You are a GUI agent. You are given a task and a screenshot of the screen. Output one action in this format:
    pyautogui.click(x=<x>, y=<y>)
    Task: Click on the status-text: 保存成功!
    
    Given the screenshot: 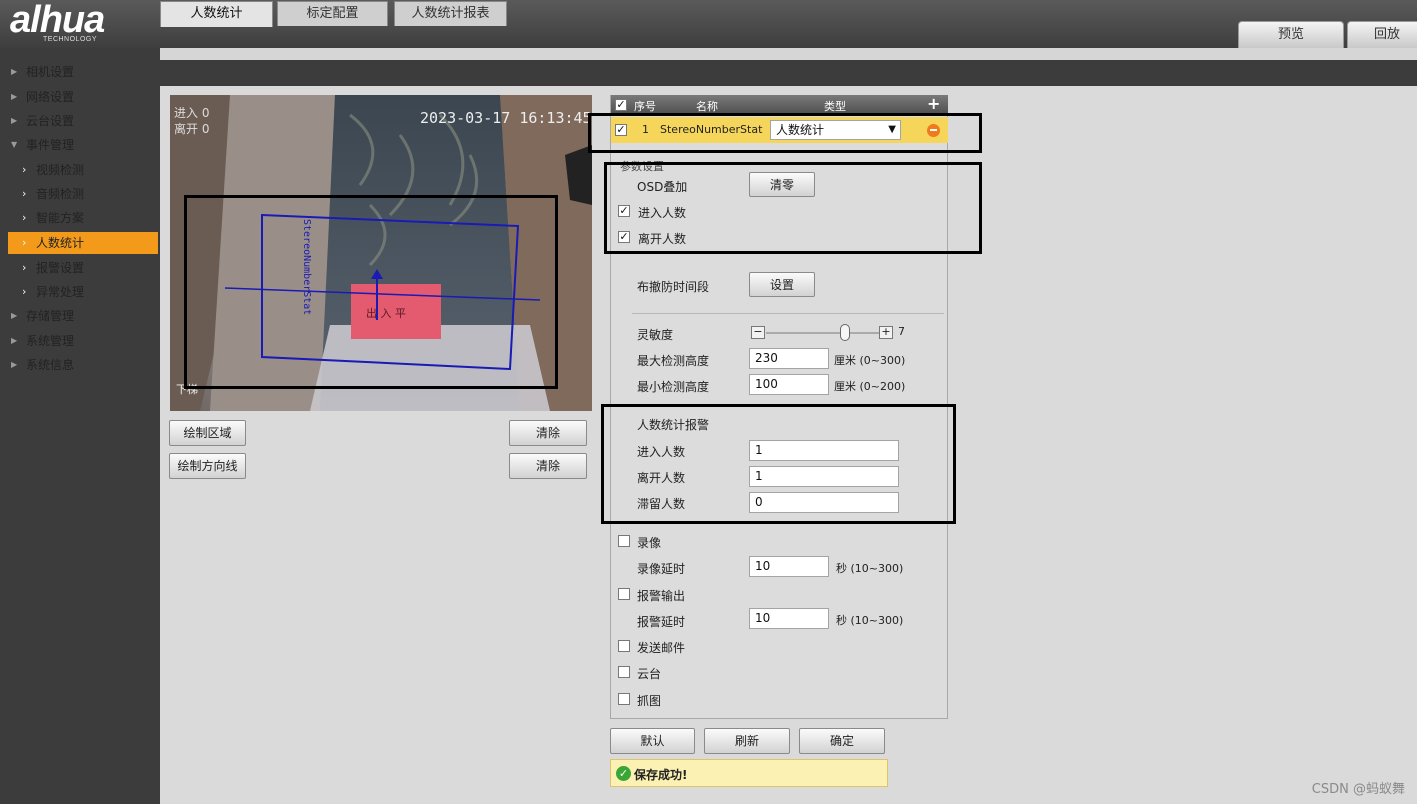 What is the action you would take?
    pyautogui.click(x=661, y=775)
    